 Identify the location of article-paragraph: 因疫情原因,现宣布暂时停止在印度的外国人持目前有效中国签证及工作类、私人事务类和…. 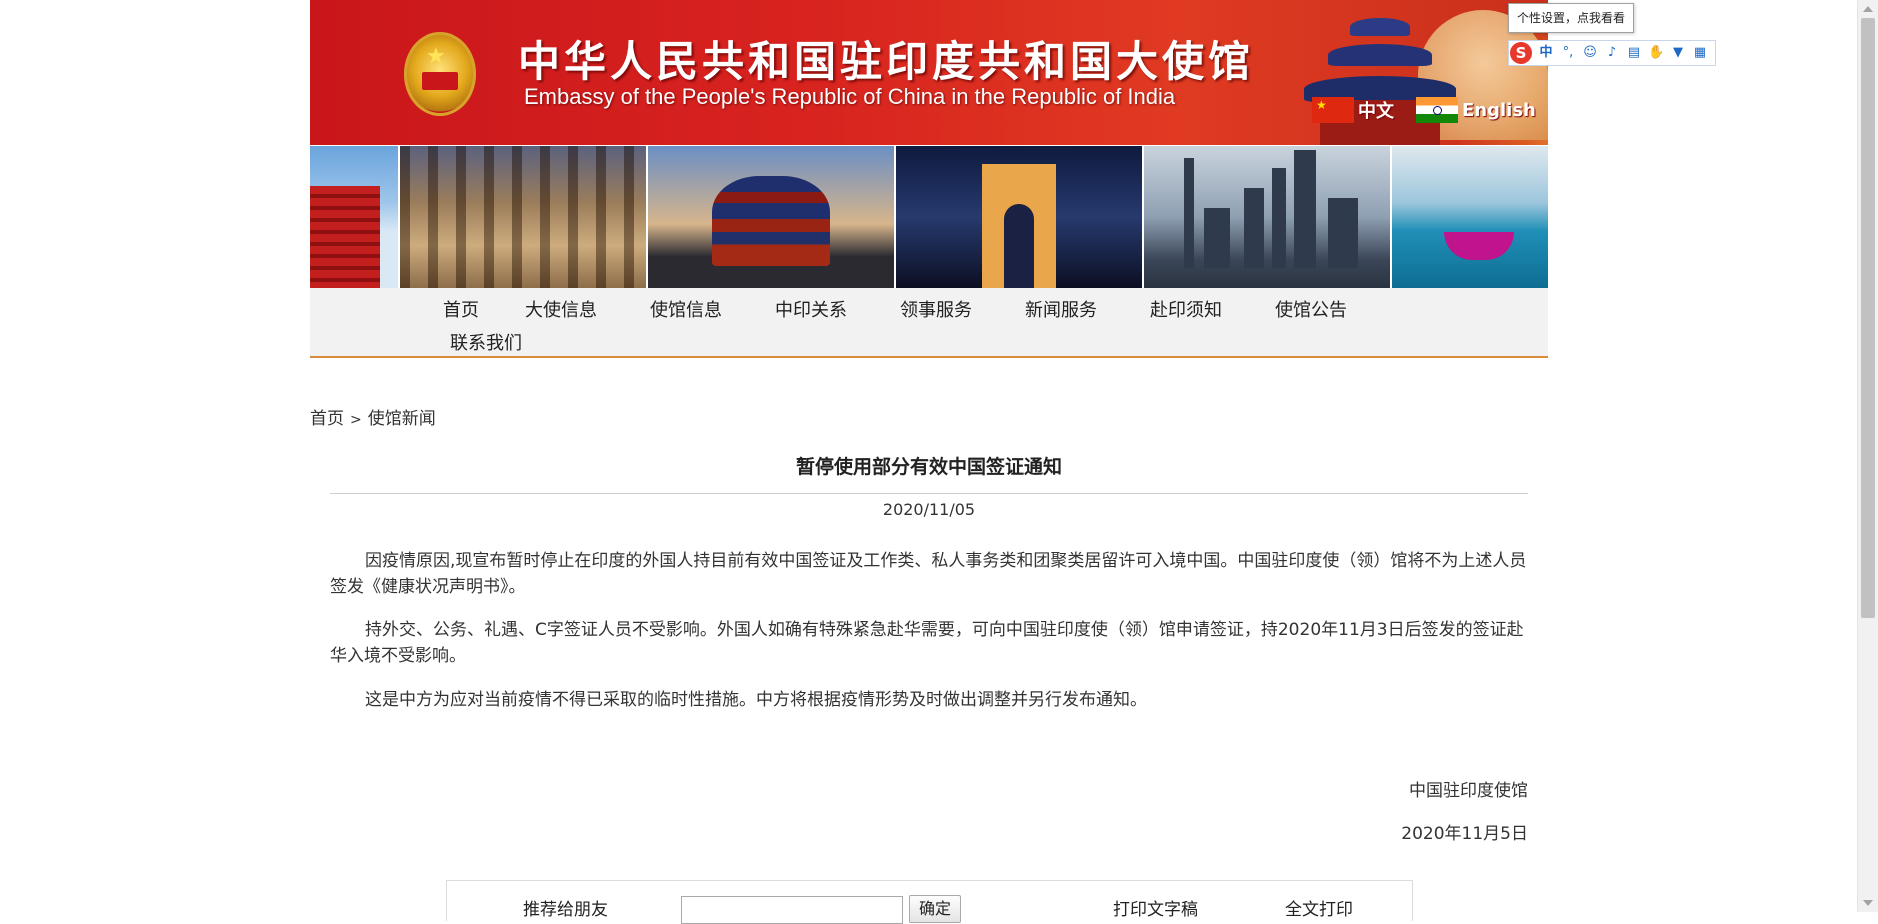
(928, 574).